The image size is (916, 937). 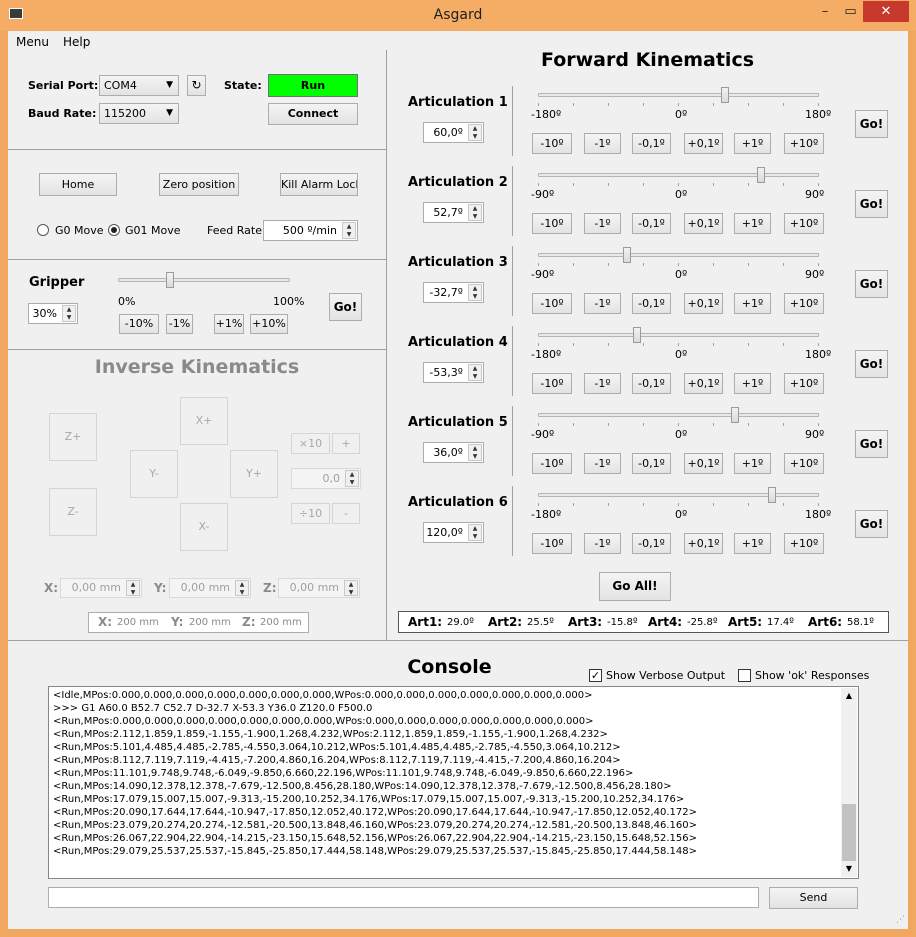 What do you see at coordinates (734, 415) in the screenshot?
I see `articulation-5-slider-handle` at bounding box center [734, 415].